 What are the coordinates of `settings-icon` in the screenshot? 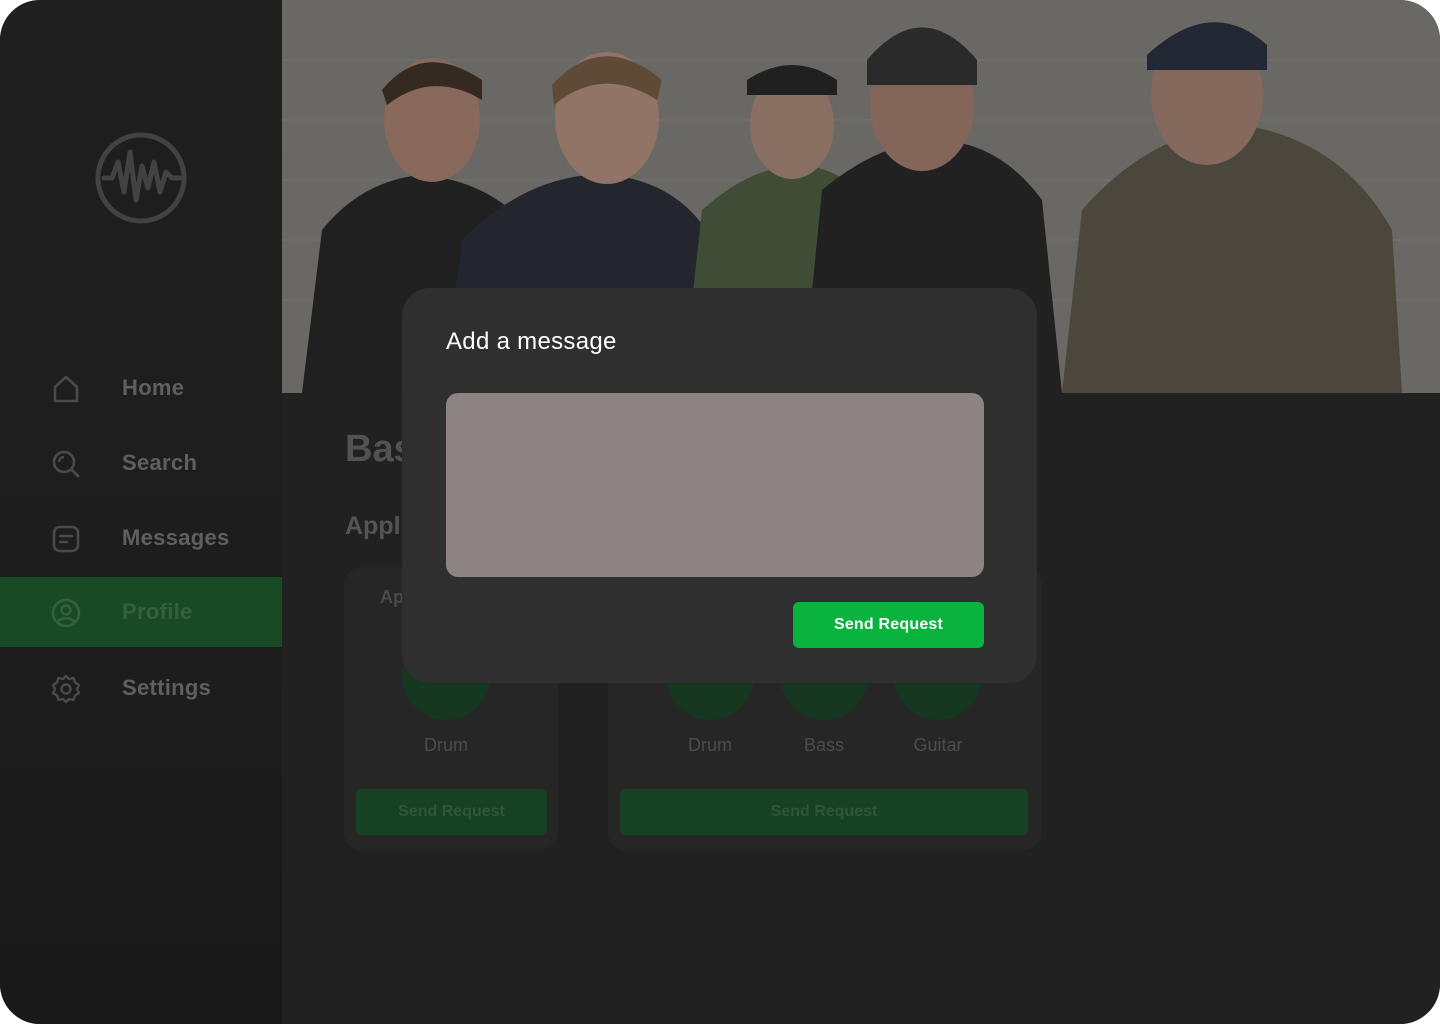 It's located at (66, 689).